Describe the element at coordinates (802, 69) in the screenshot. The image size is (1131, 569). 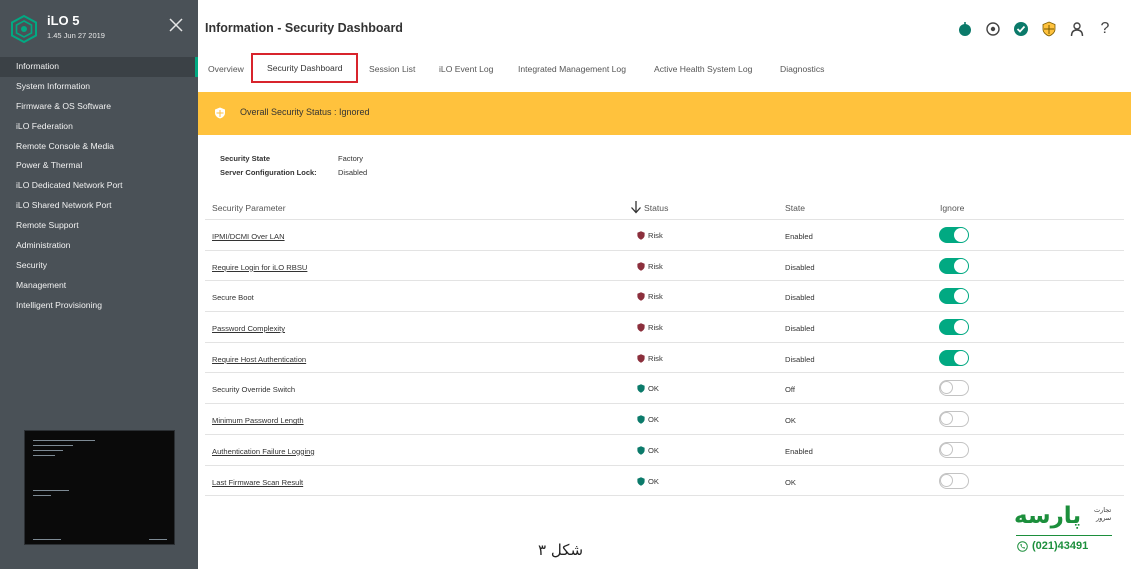
I see `tab-diagnostics: Diagnostics` at that location.